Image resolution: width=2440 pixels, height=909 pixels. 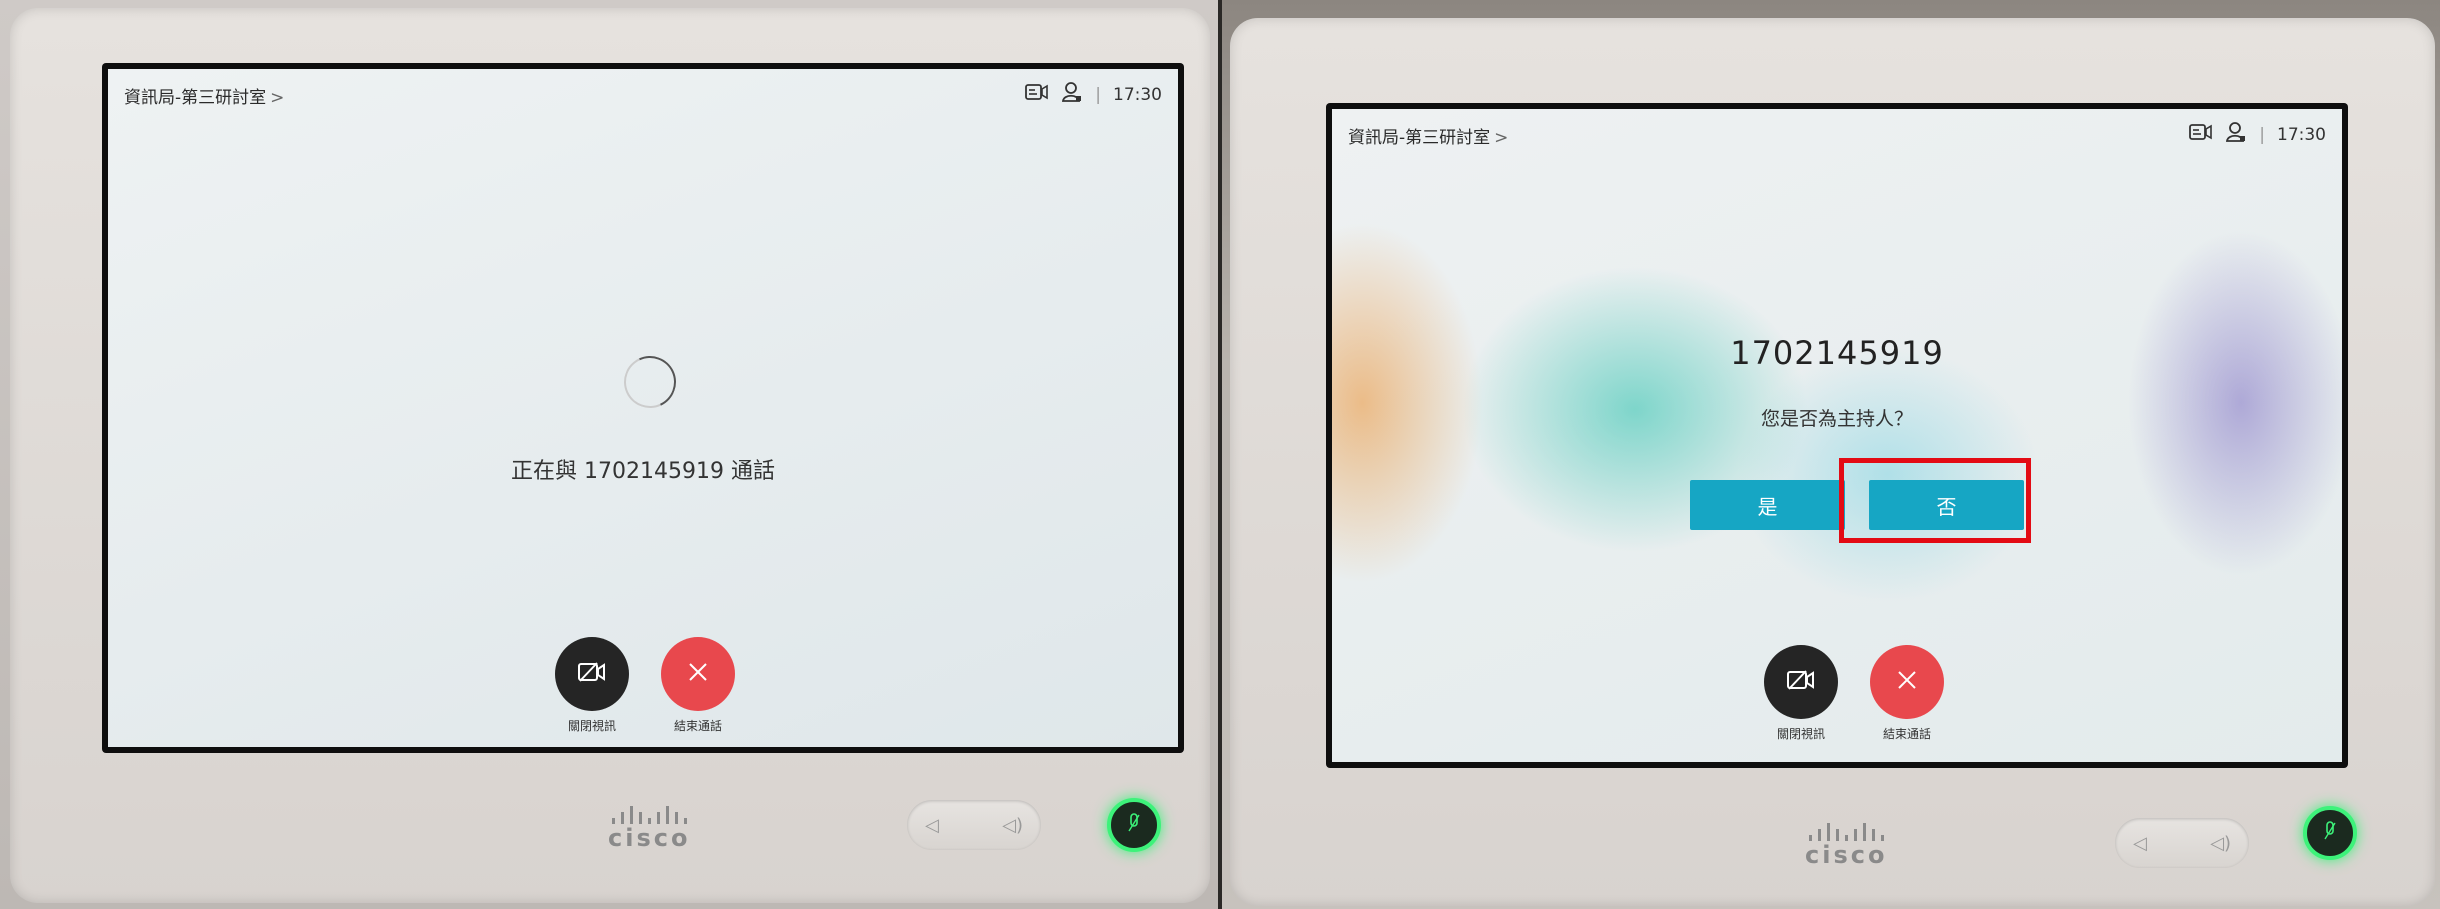 I want to click on dialed-number: 1702145919, so click(x=1837, y=353).